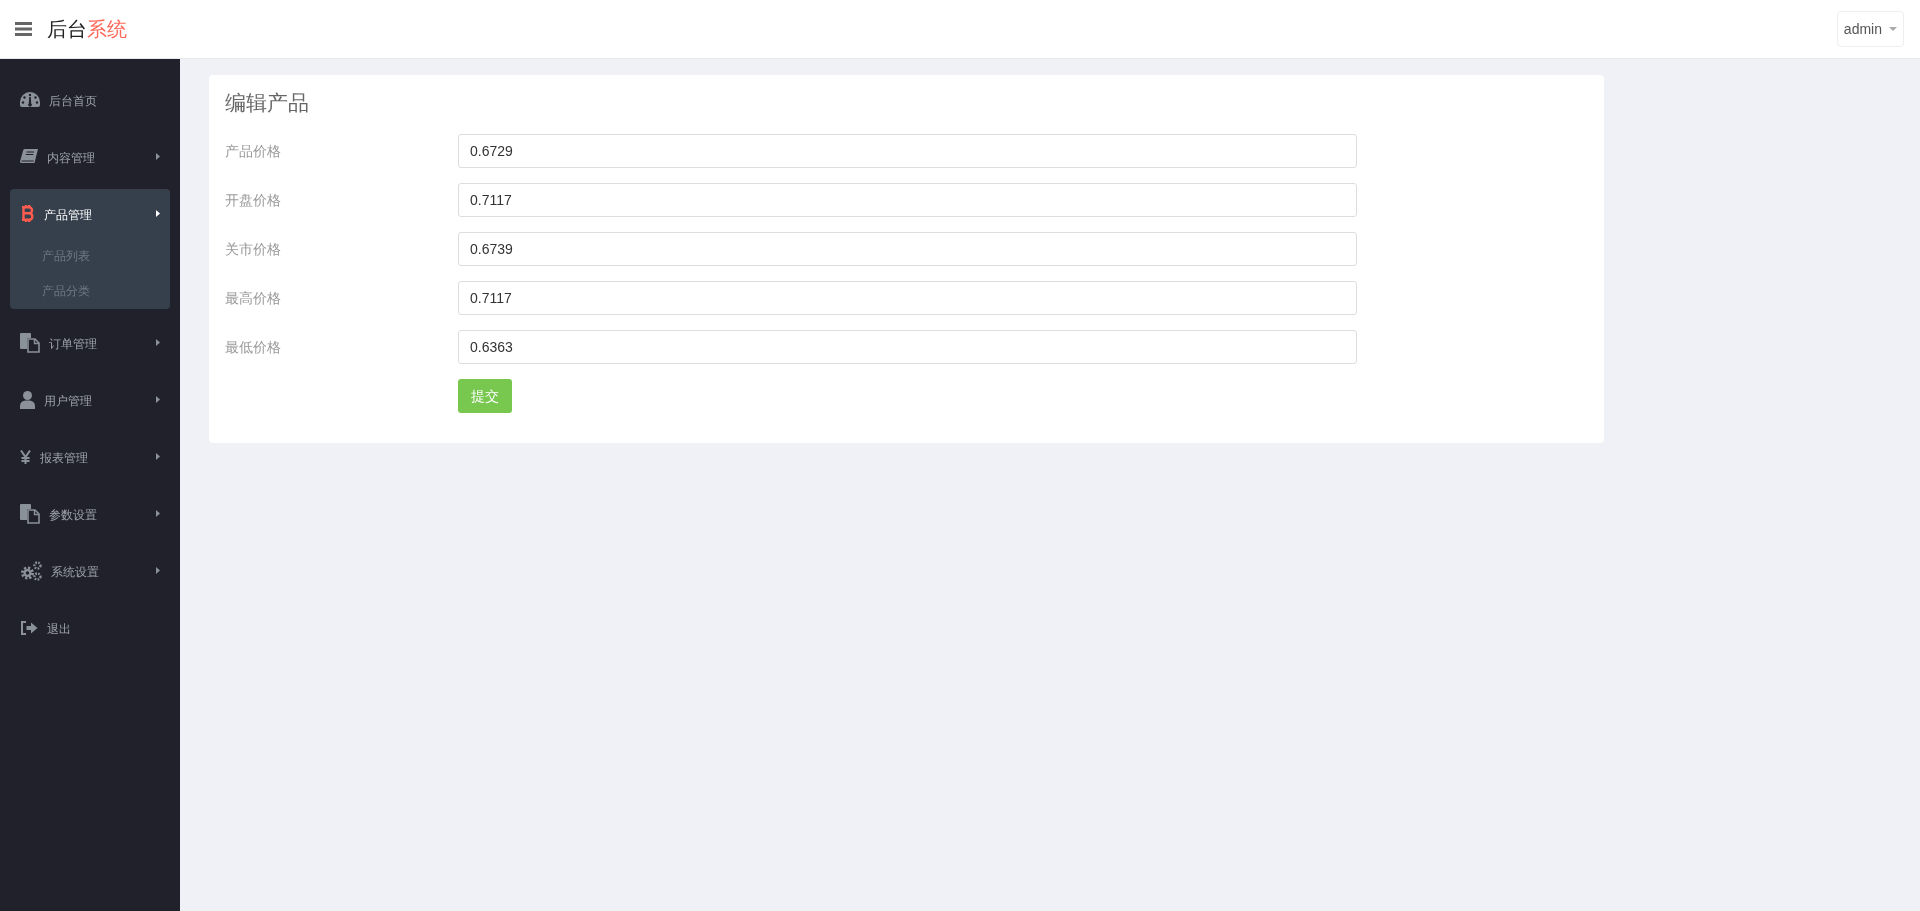 The height and width of the screenshot is (911, 1920). What do you see at coordinates (253, 298) in the screenshot?
I see `field-label: 最高价格` at bounding box center [253, 298].